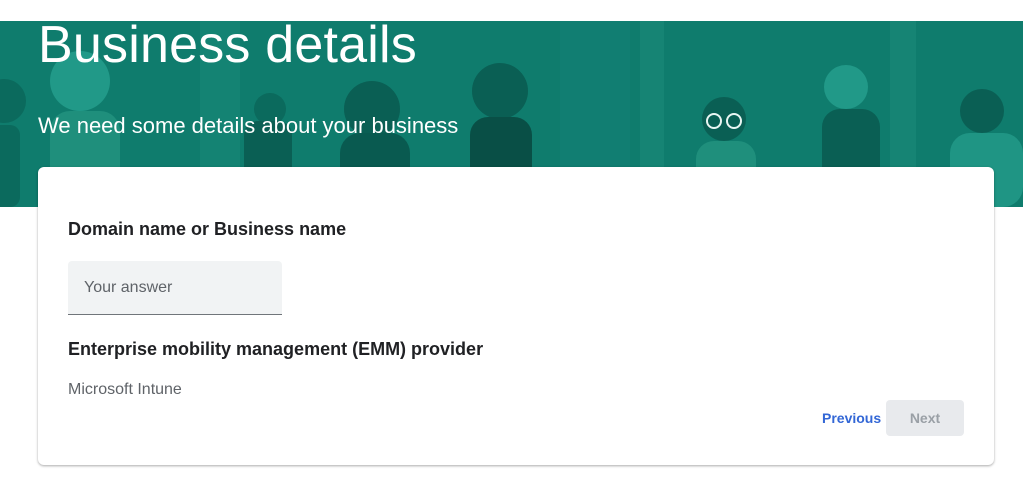  I want to click on page-title: Business details, so click(227, 47).